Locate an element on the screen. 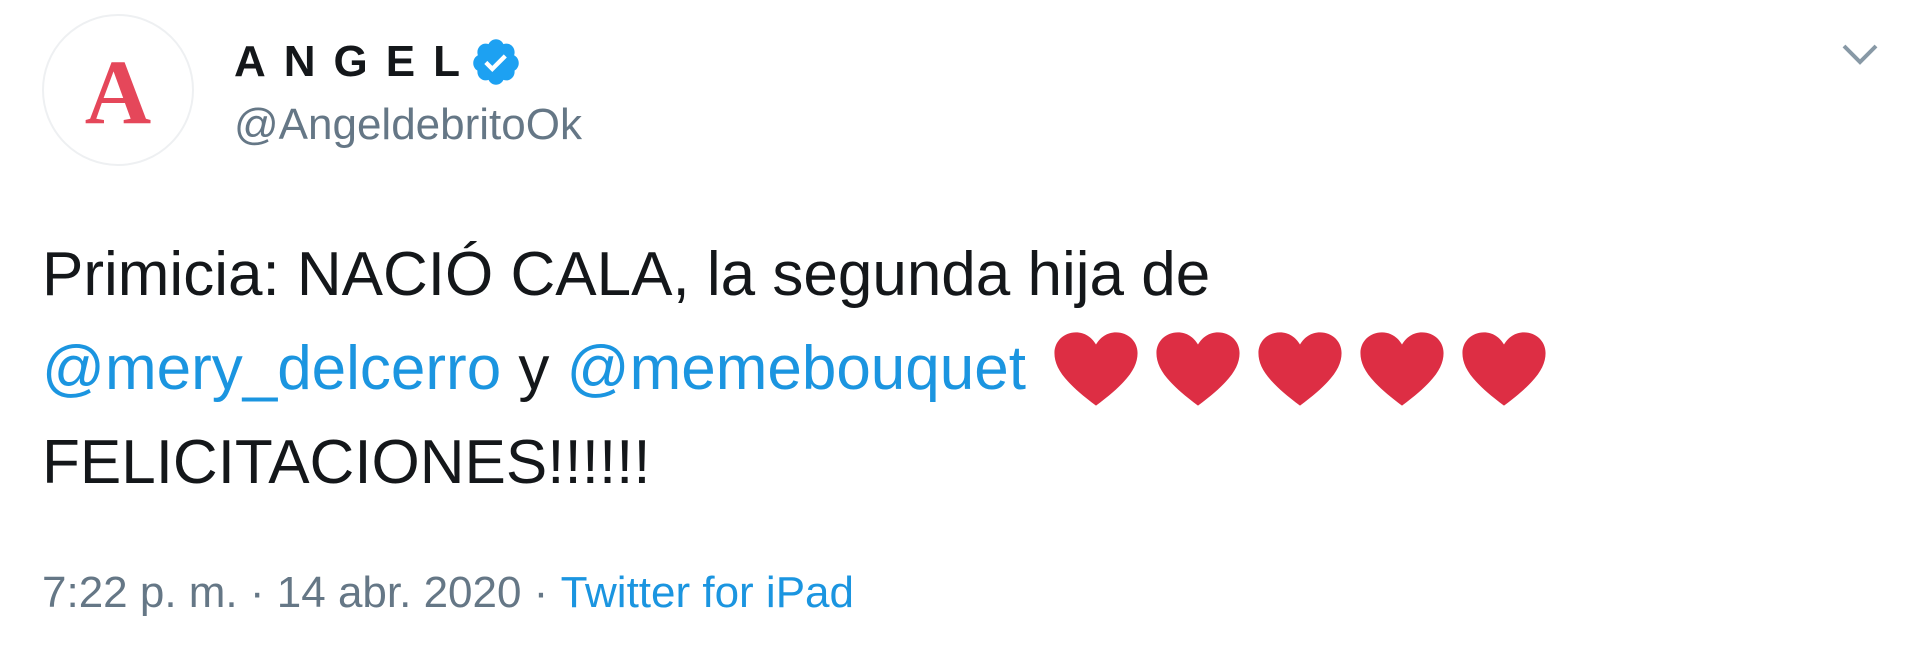  author-names: ANGEL @AngeldebritoOk is located at coordinates (408, 90).